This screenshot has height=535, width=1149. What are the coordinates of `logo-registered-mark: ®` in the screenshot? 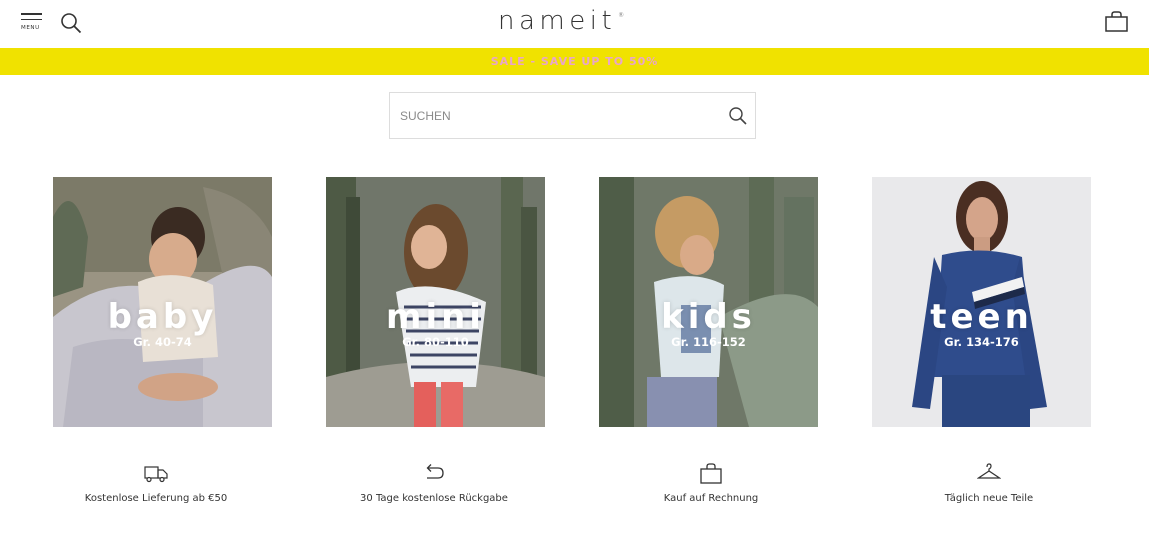 It's located at (621, 15).